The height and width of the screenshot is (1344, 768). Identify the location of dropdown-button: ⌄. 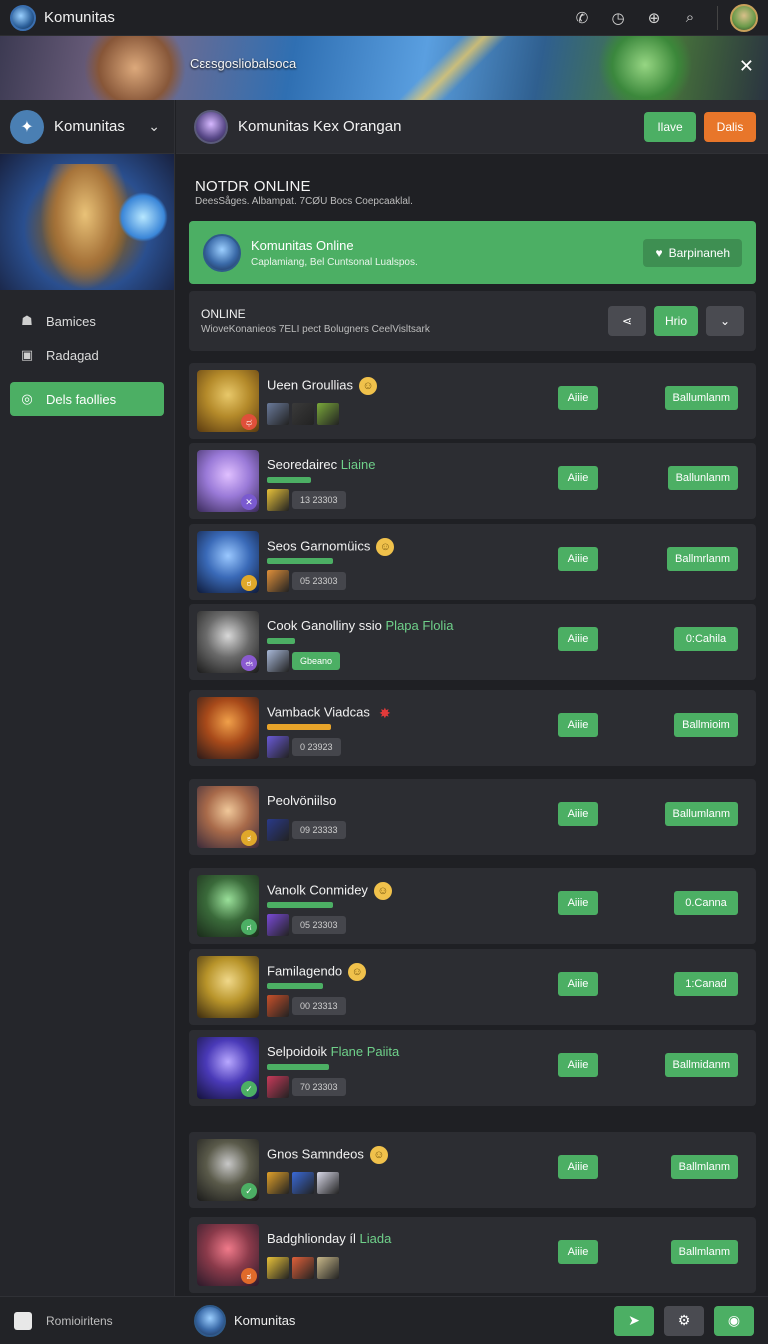
(725, 321).